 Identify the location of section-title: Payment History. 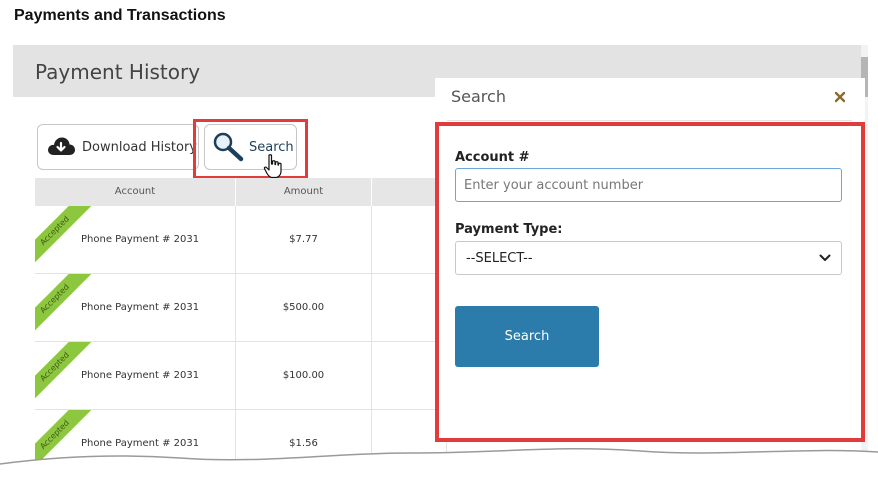
(118, 72).